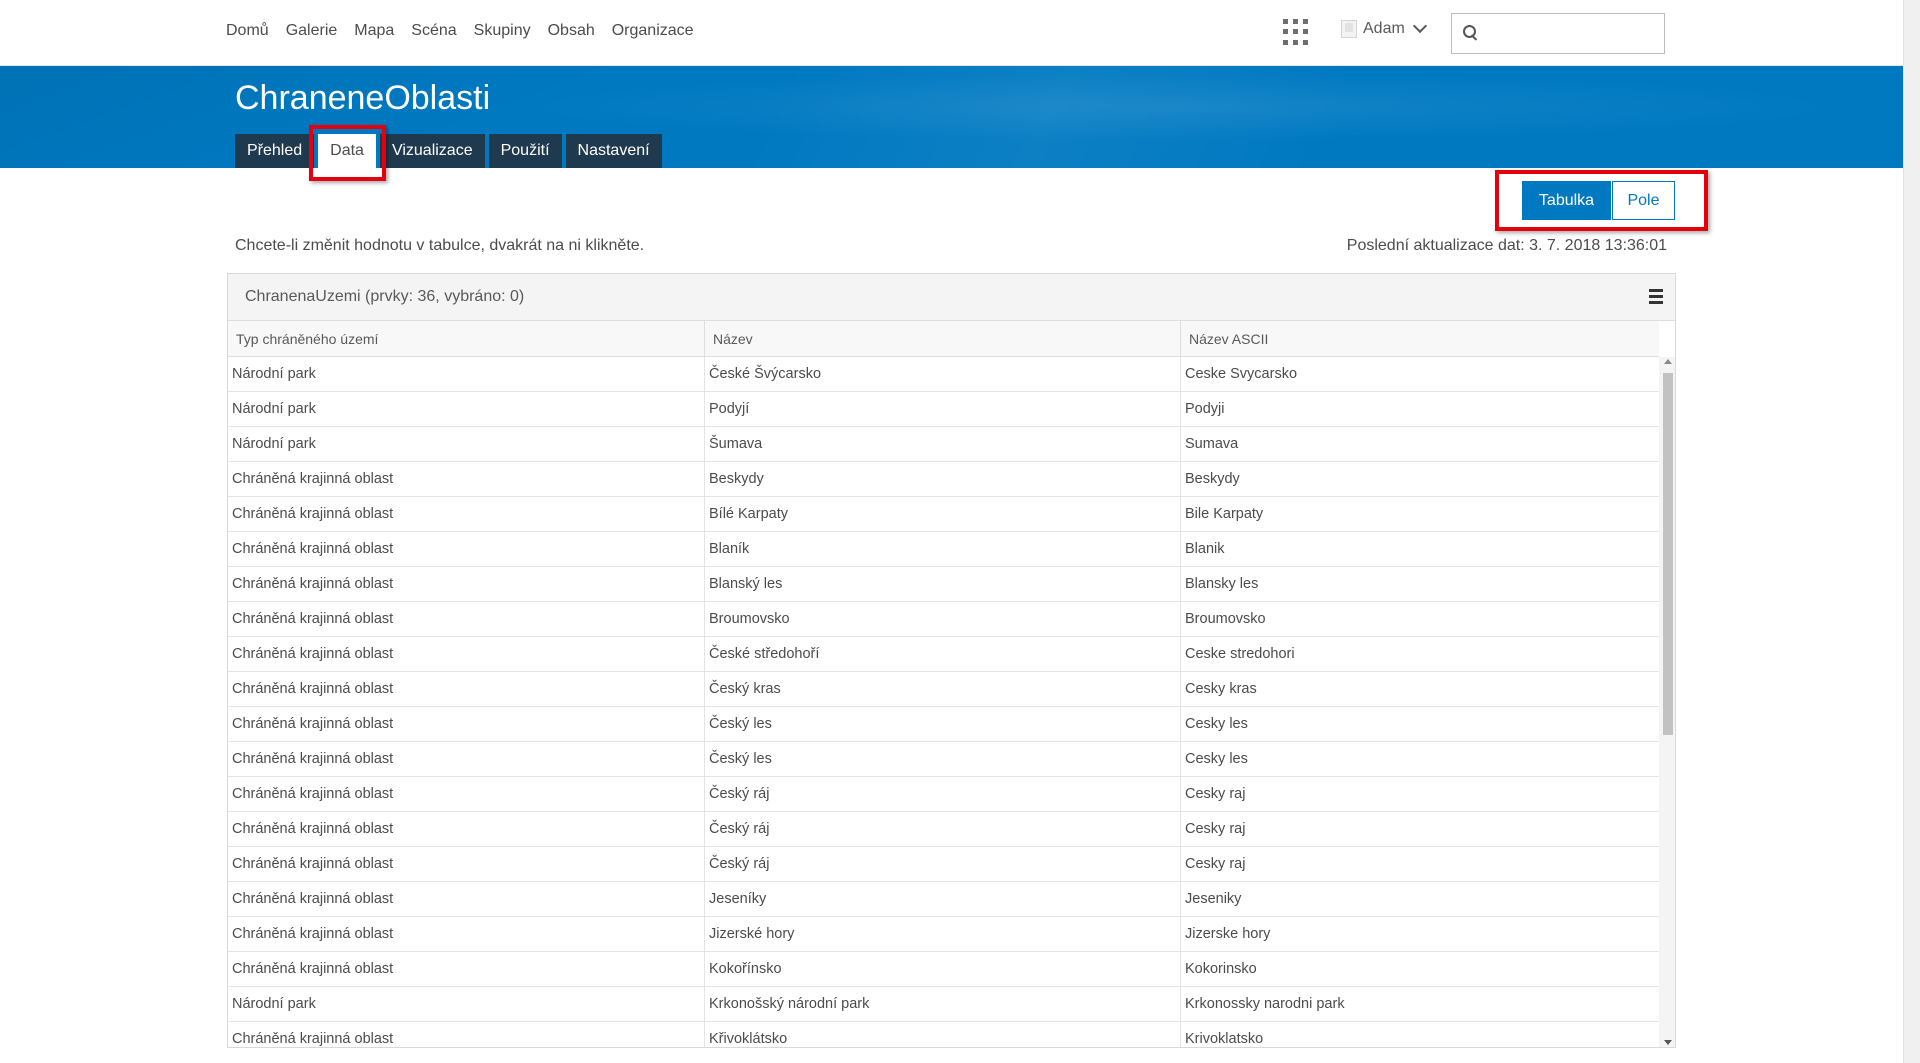  I want to click on cell-name: Jizerské hory, so click(943, 934).